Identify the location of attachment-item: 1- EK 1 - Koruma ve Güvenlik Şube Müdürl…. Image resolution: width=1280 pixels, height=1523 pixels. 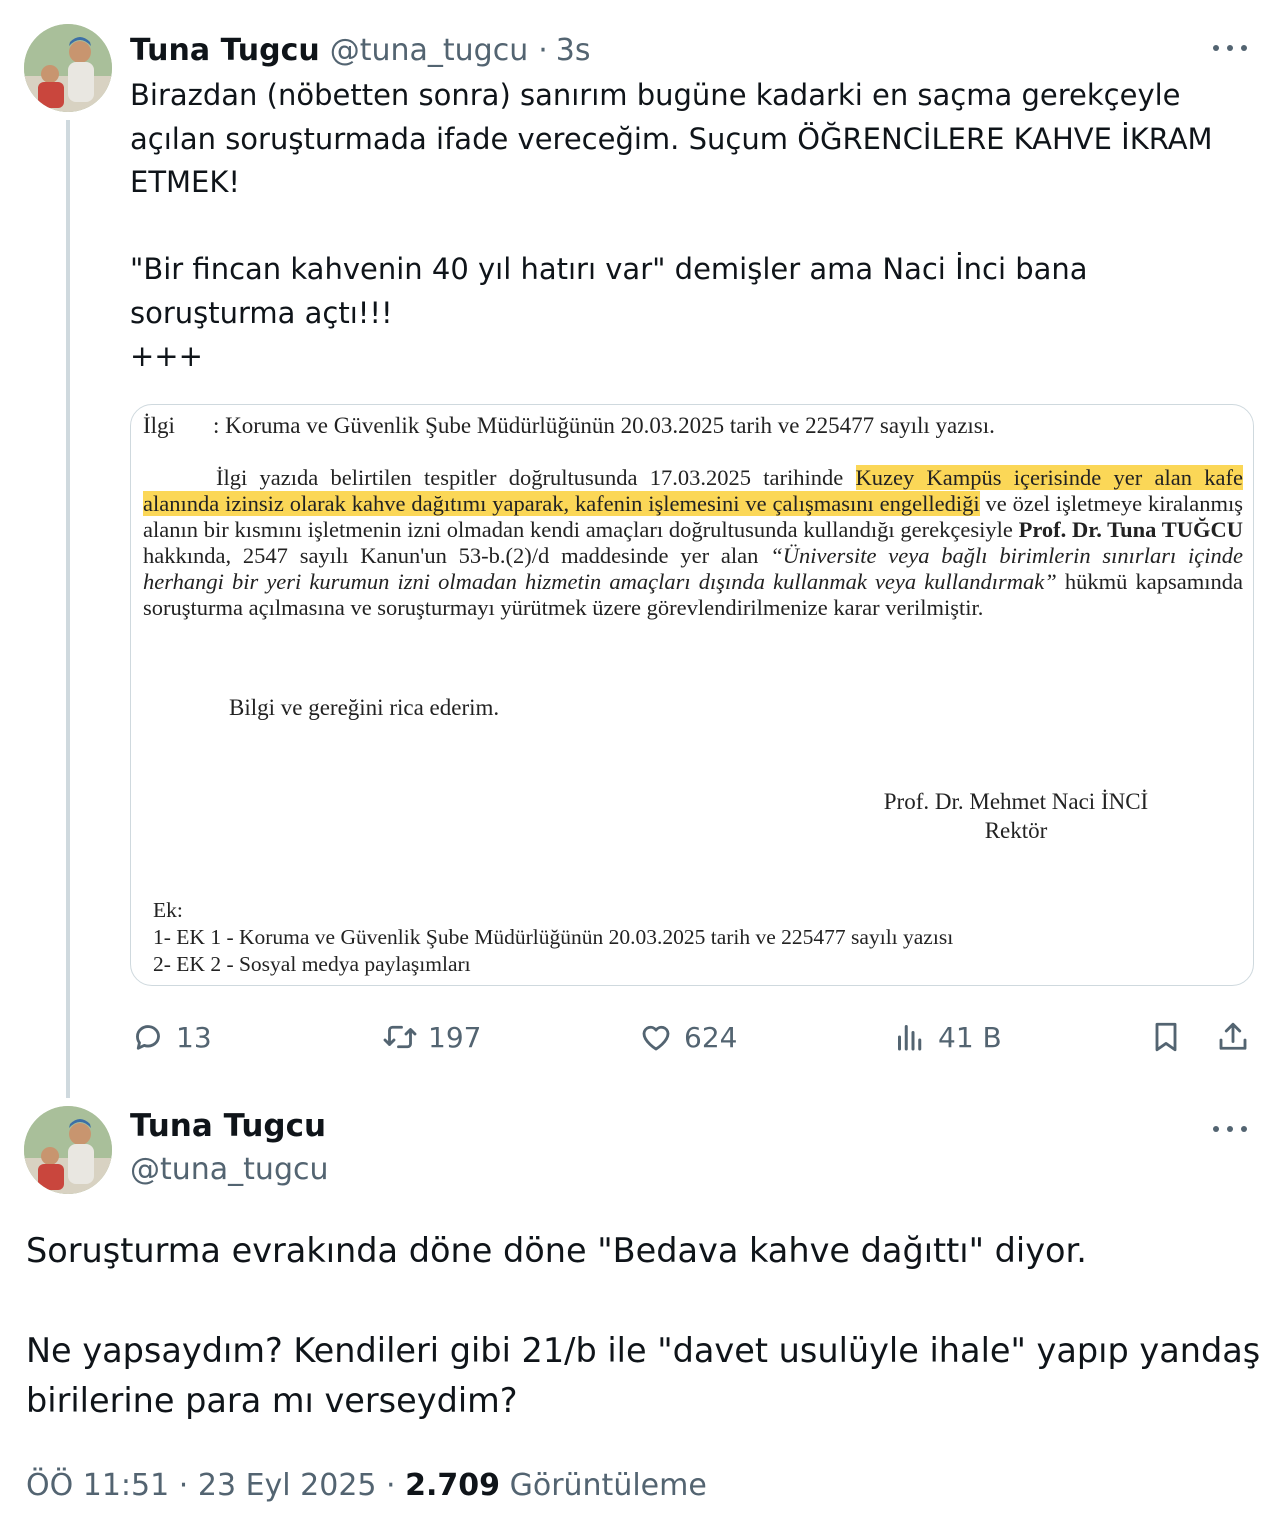
(553, 937).